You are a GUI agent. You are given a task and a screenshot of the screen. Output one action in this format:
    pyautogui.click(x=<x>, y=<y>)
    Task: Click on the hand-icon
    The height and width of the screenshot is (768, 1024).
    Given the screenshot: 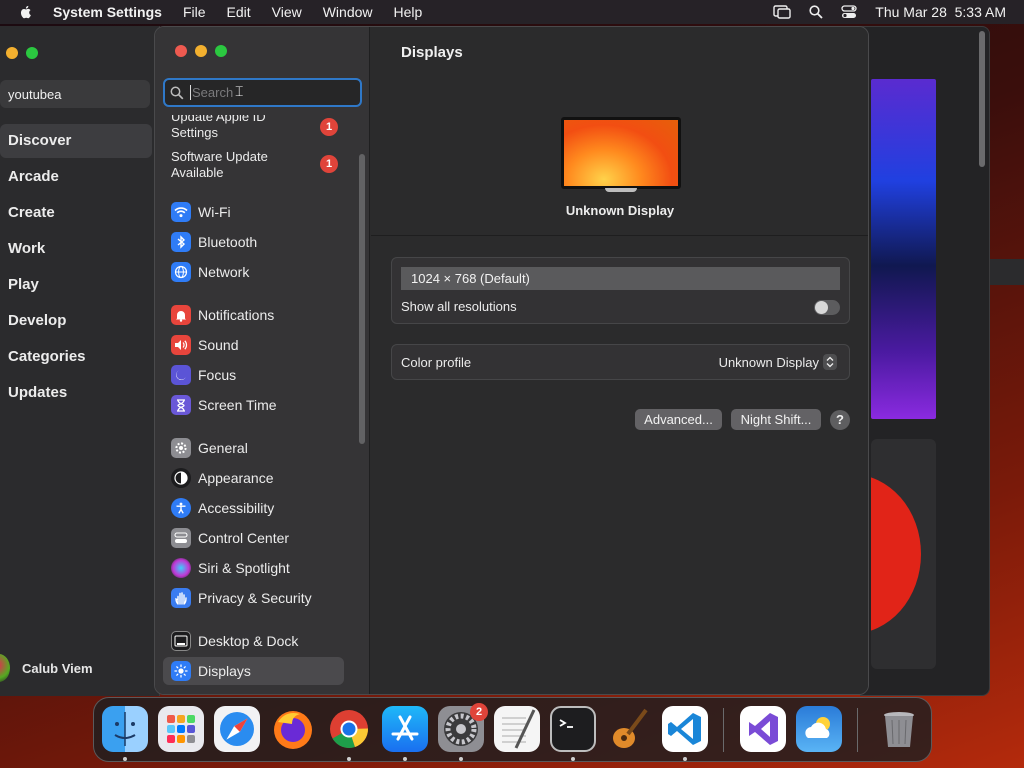 What is the action you would take?
    pyautogui.click(x=181, y=598)
    